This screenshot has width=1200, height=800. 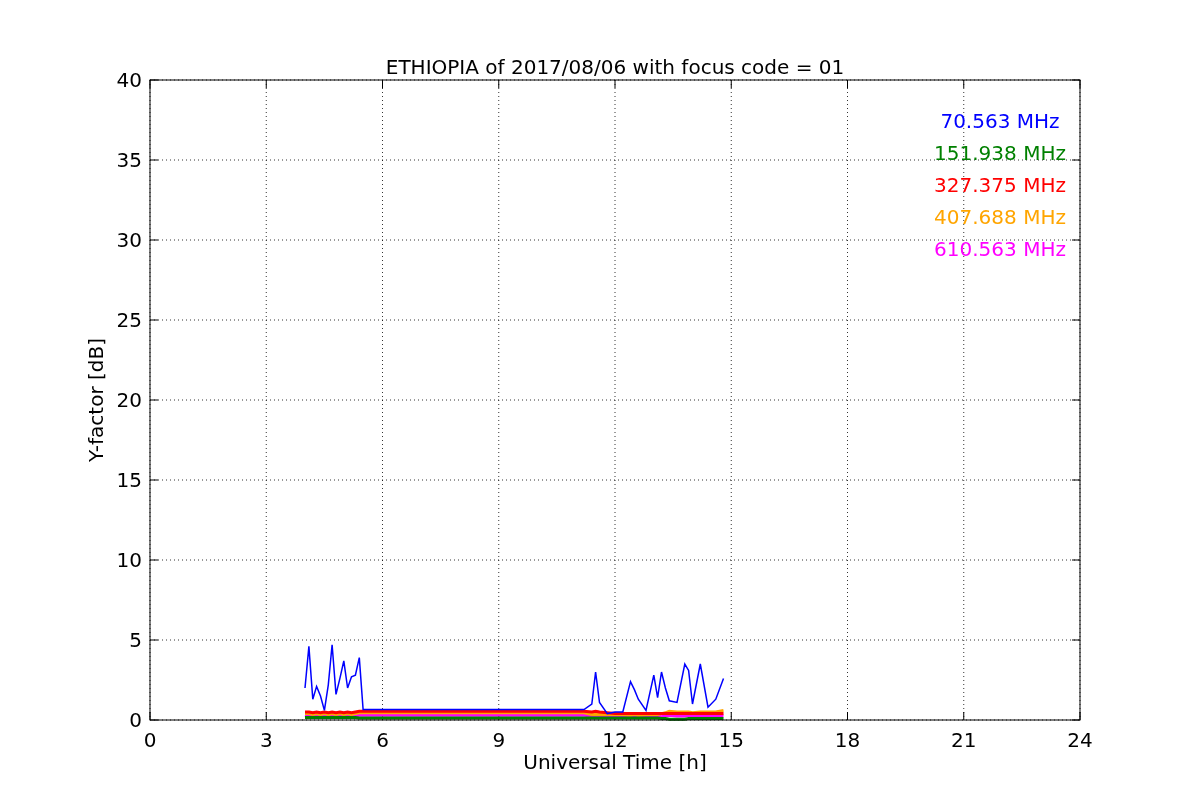 I want to click on y-tick-label: 35, so click(x=129, y=160).